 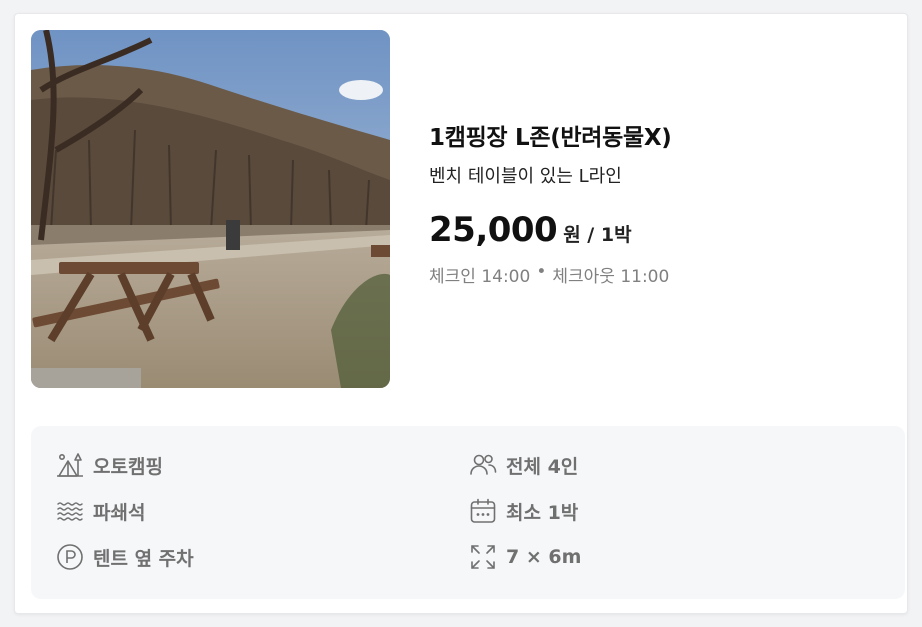 What do you see at coordinates (597, 235) in the screenshot?
I see `price-unit: 원 / 1박` at bounding box center [597, 235].